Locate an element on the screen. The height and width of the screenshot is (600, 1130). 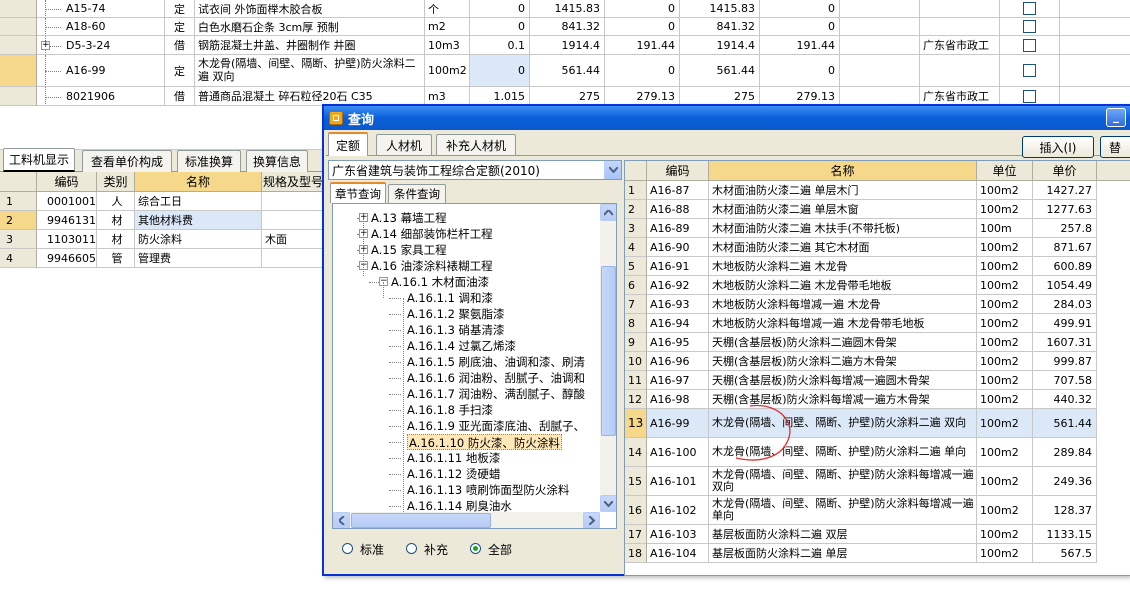
column-header: 规格及型号 is located at coordinates (293, 182).